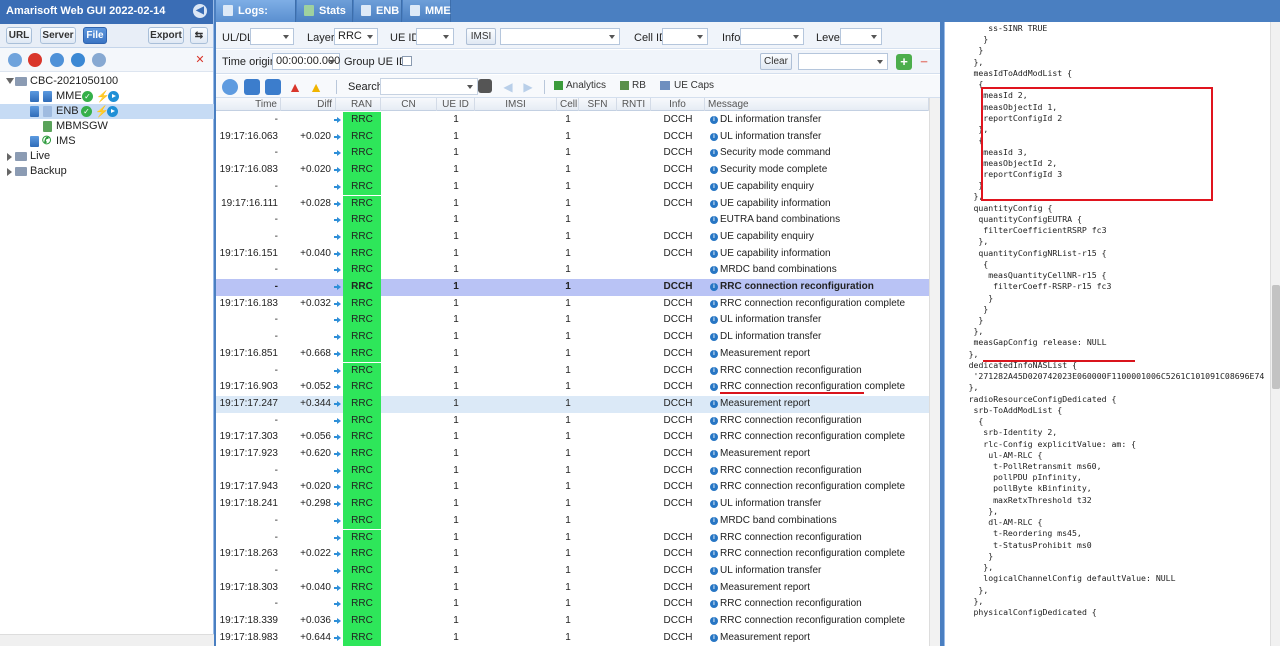 The width and height of the screenshot is (1280, 646). I want to click on tree-node-live: Live, so click(107, 156).